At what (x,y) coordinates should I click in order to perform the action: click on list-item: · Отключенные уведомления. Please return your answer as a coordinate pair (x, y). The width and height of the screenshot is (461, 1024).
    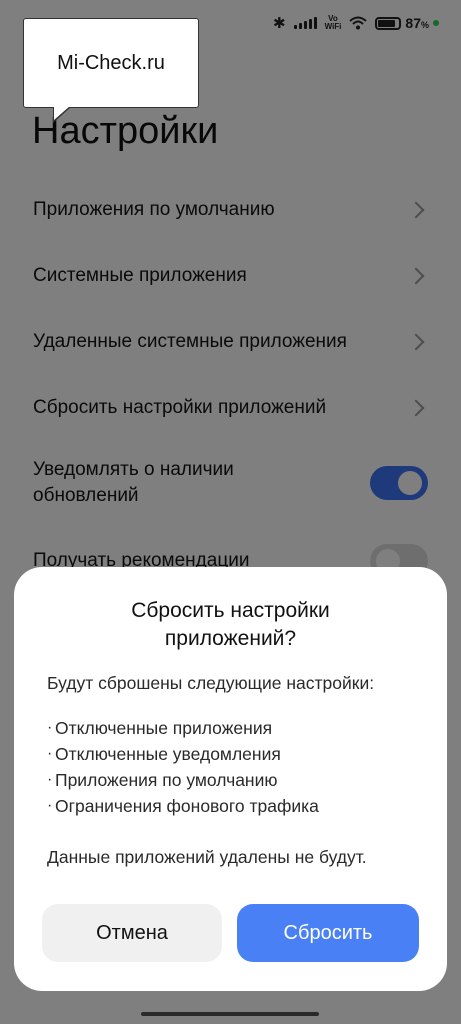
    Looking at the image, I should click on (210, 754).